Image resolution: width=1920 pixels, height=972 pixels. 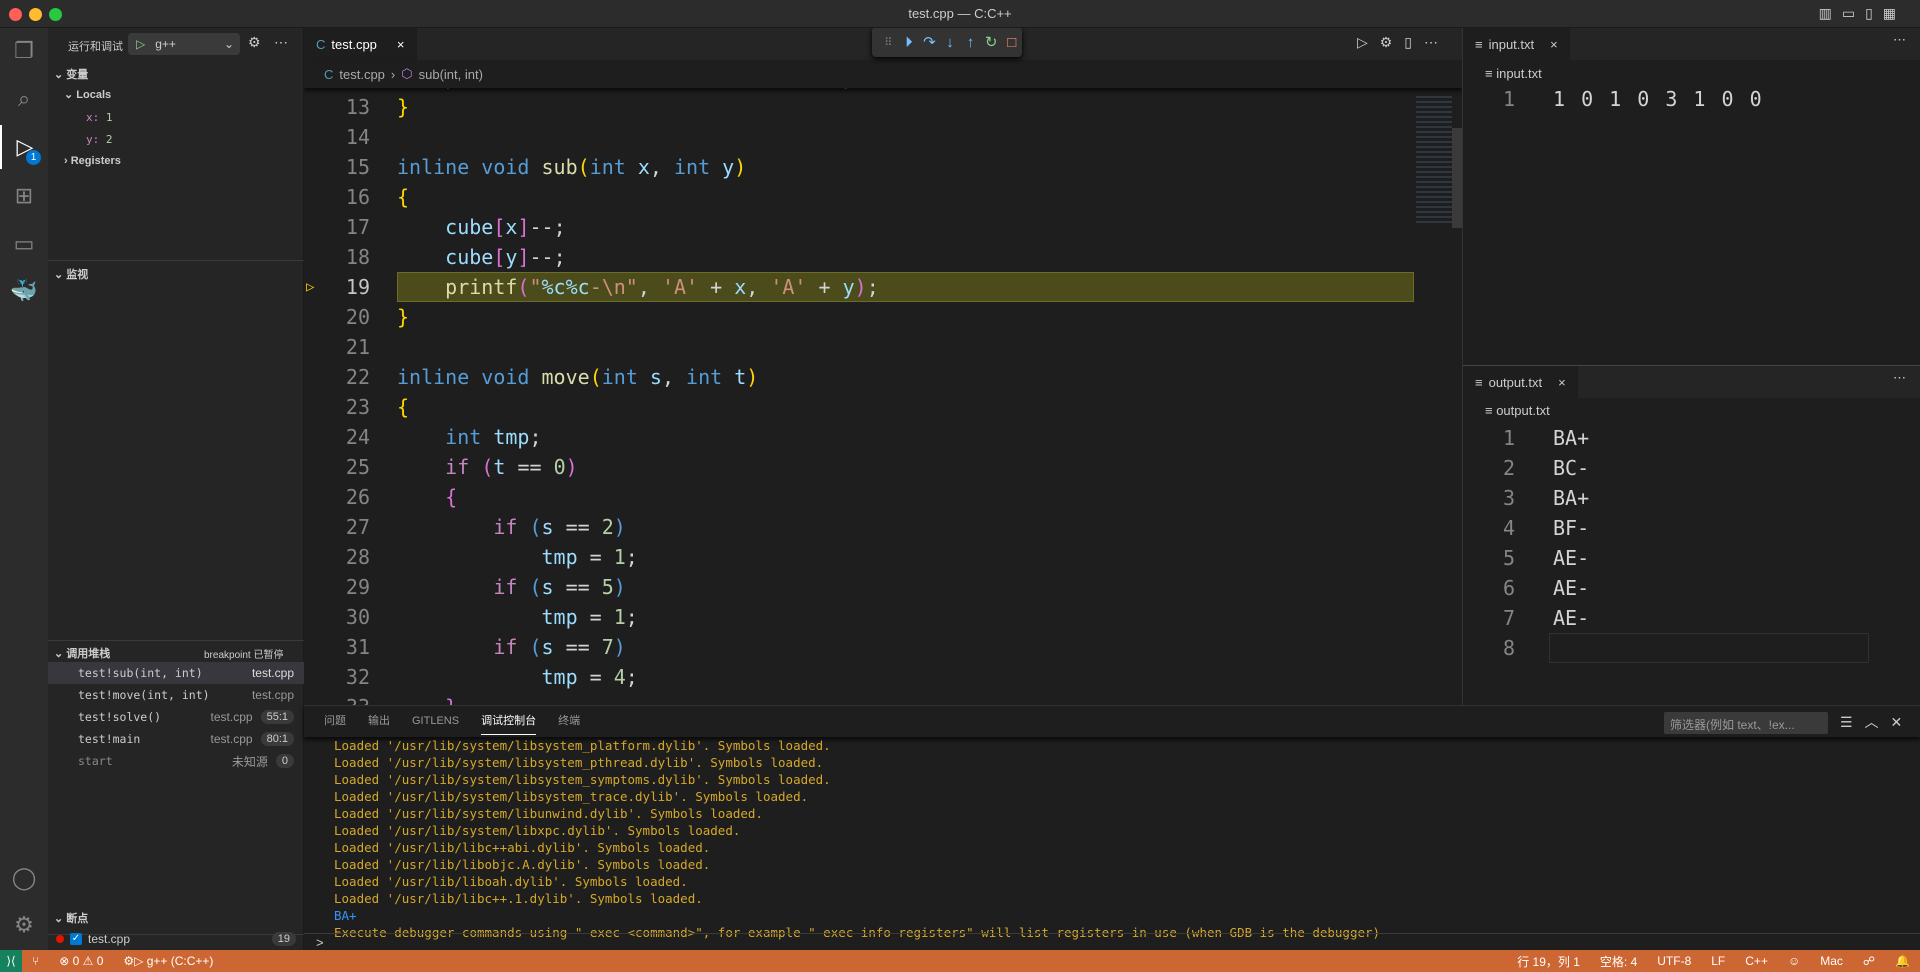 What do you see at coordinates (71, 918) in the screenshot?
I see `breakpoints-header: ⌄ 断点` at bounding box center [71, 918].